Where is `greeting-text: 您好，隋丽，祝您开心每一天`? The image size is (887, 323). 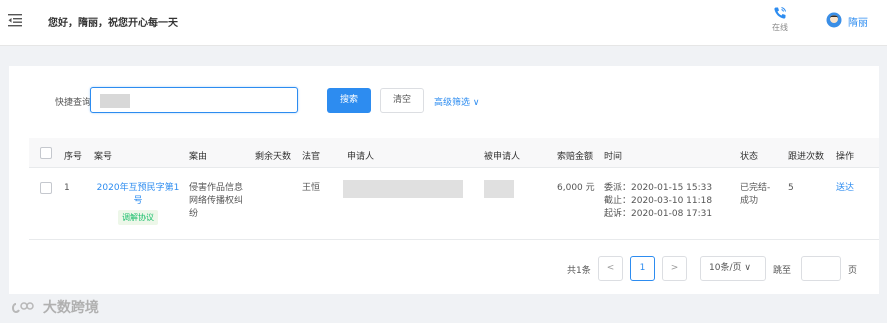 greeting-text: 您好，隋丽，祝您开心每一天 is located at coordinates (113, 23).